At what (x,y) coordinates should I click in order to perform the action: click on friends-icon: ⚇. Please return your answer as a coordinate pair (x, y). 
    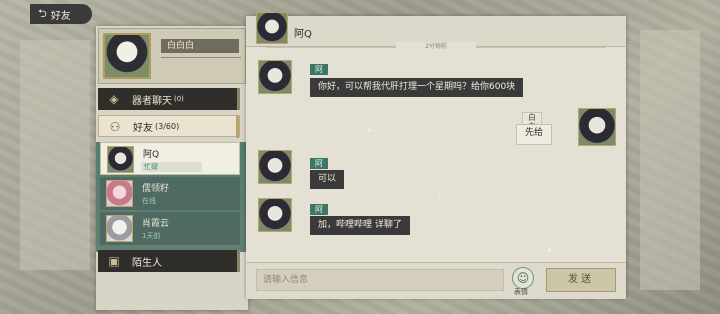
    Looking at the image, I should click on (115, 127).